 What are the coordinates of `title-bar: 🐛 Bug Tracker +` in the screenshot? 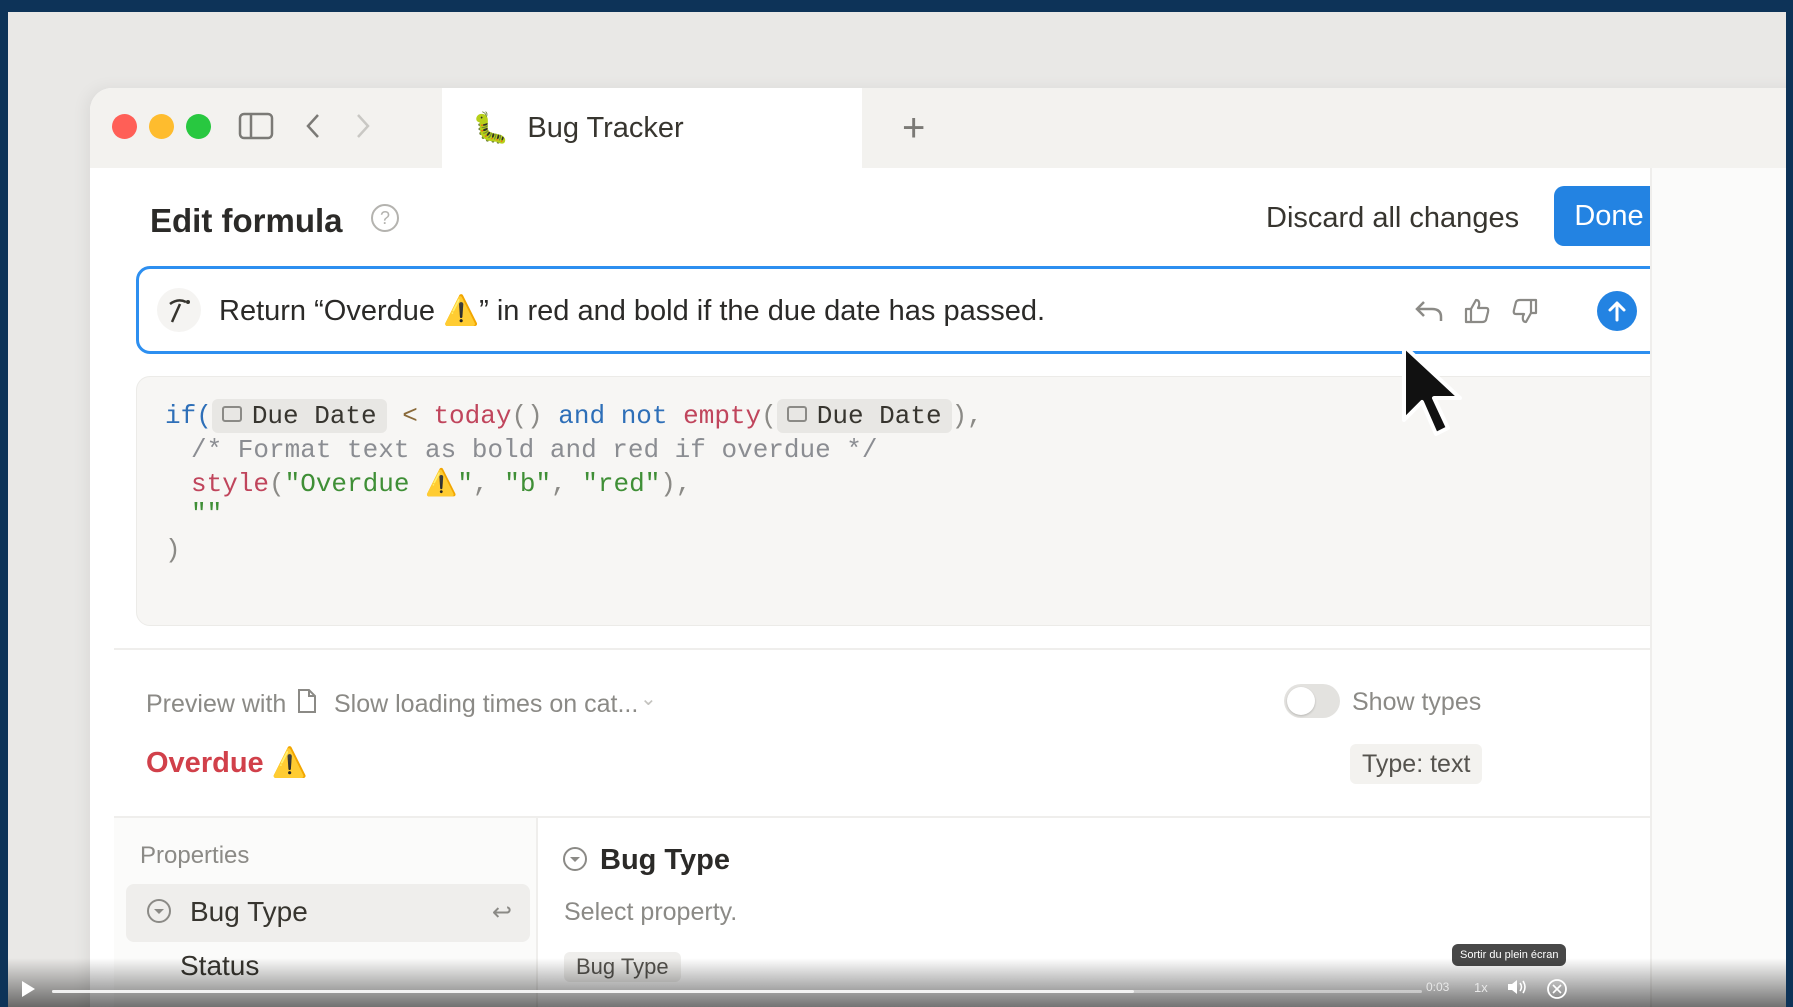 It's located at (938, 128).